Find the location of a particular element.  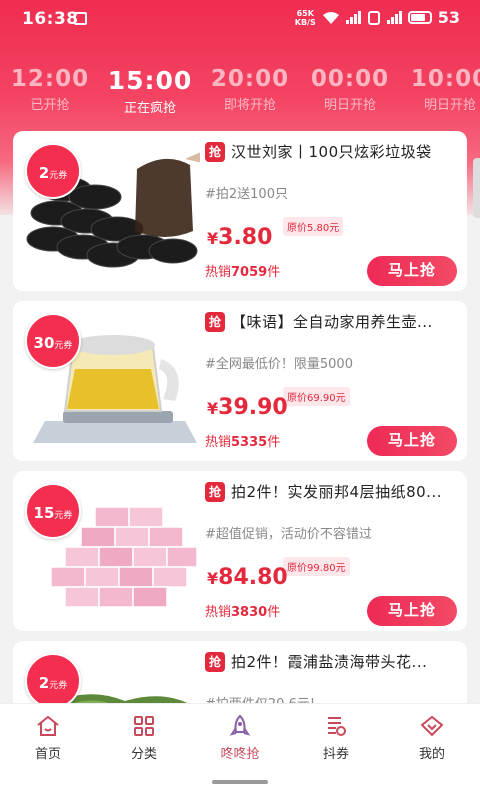

tab-label: 分类 is located at coordinates (143, 754).